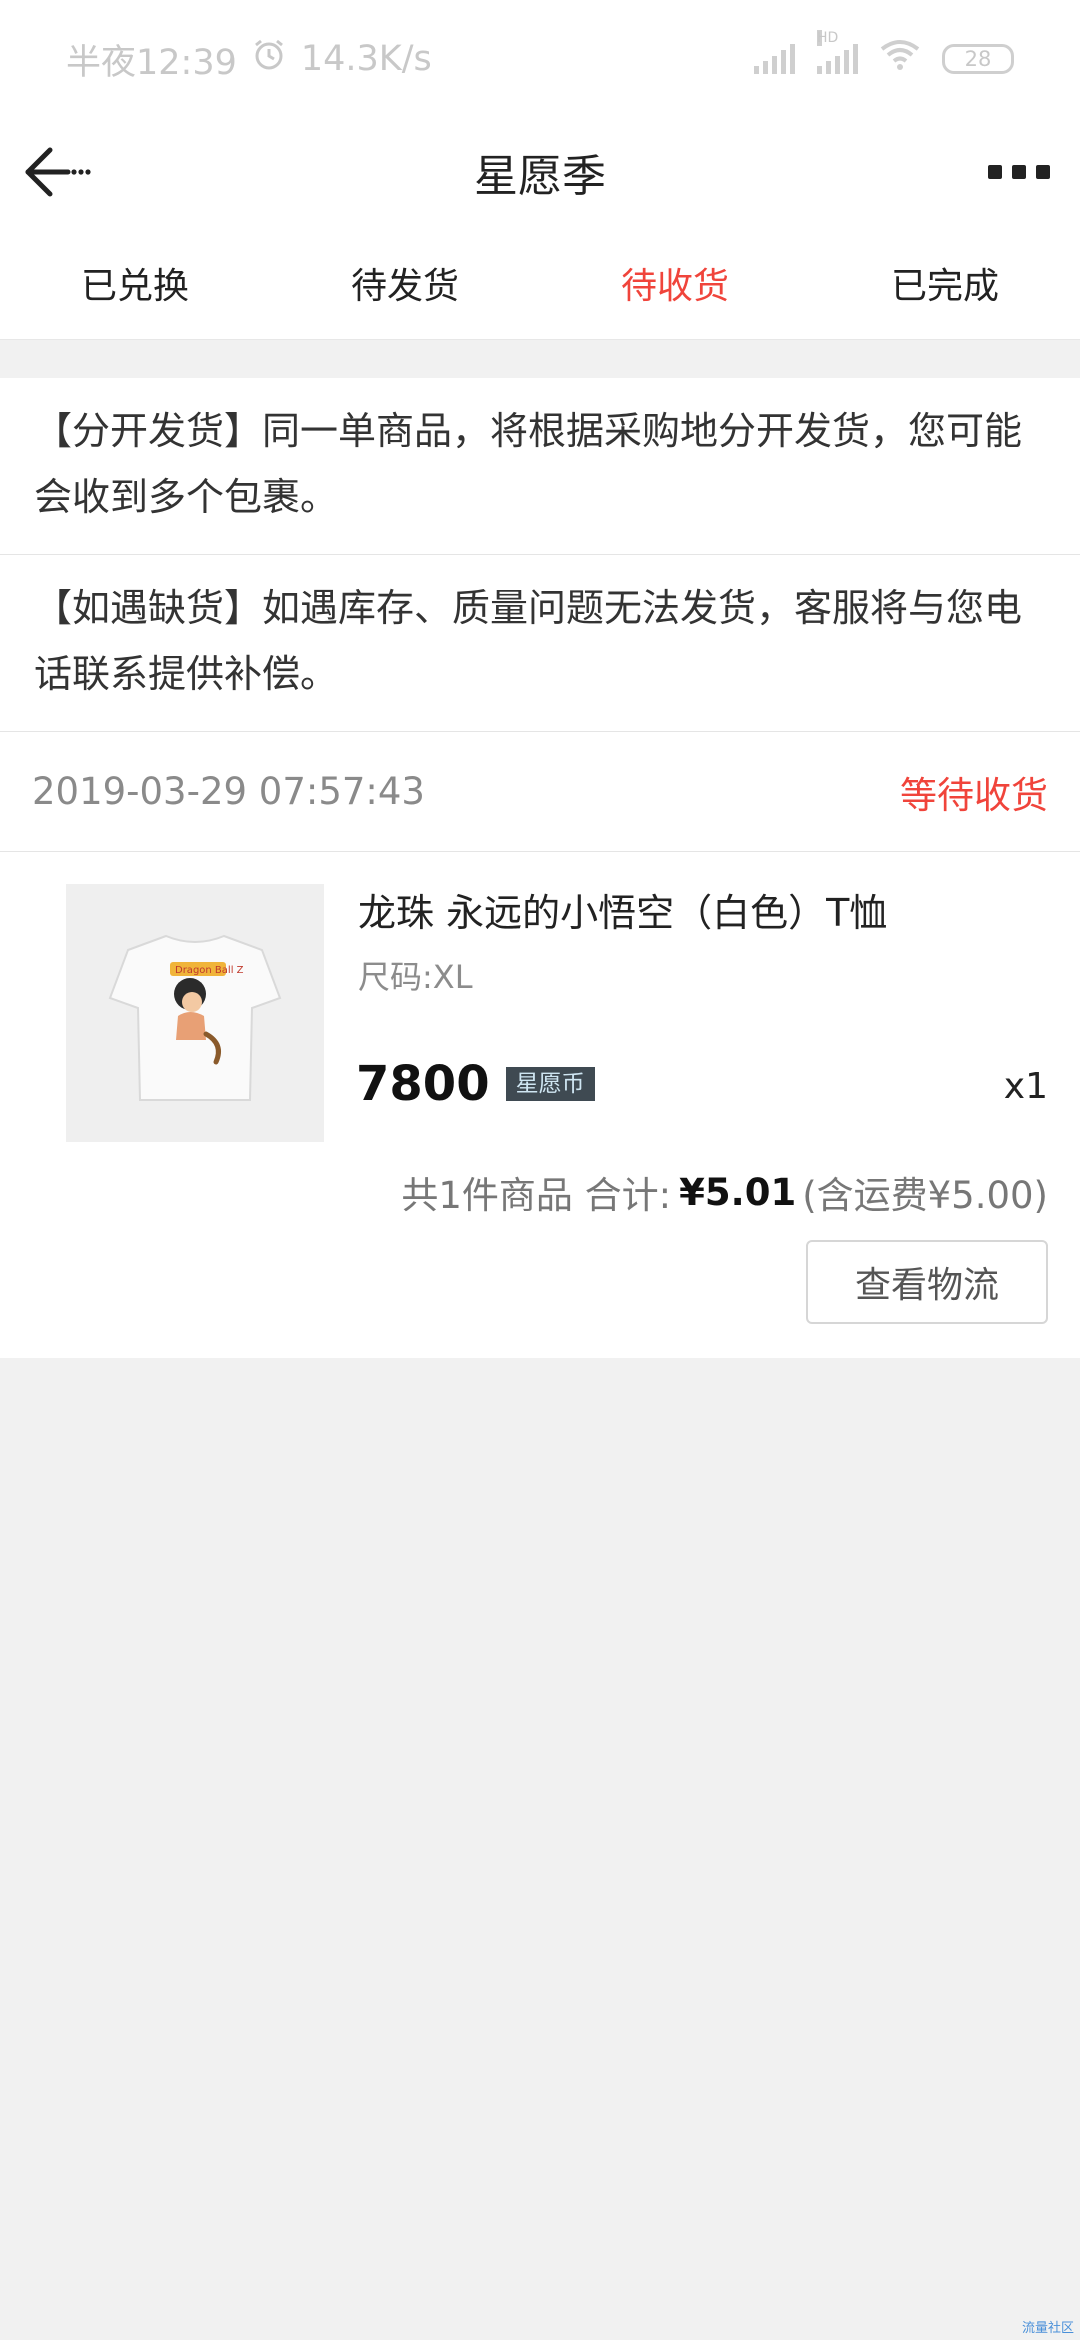 Image resolution: width=1080 pixels, height=2340 pixels. Describe the element at coordinates (540, 643) in the screenshot. I see `notice-out-of-stock: 【如遇缺货】如遇库存、质量问题无法发货，客服将与您电话联系提供补偿。` at that location.